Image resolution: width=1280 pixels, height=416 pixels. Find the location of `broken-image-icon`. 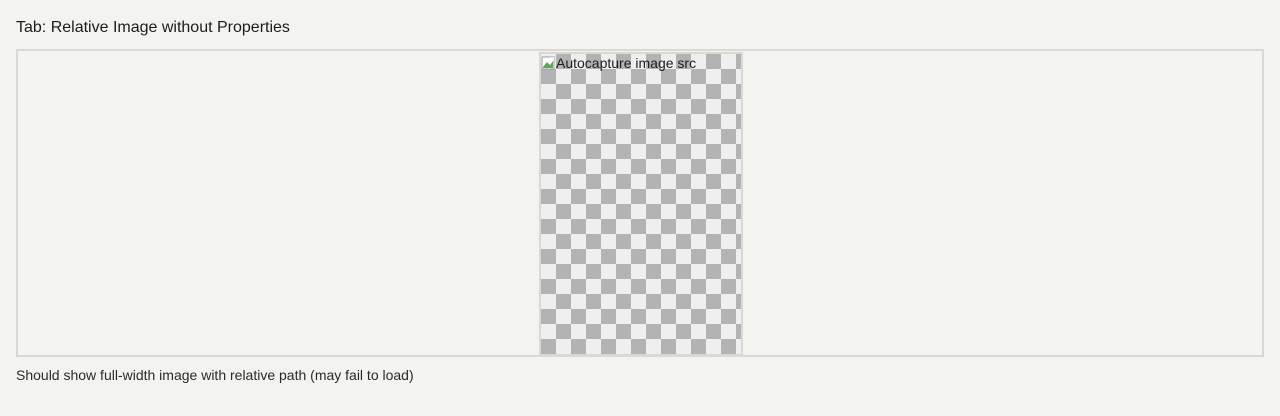

broken-image-icon is located at coordinates (548, 63).